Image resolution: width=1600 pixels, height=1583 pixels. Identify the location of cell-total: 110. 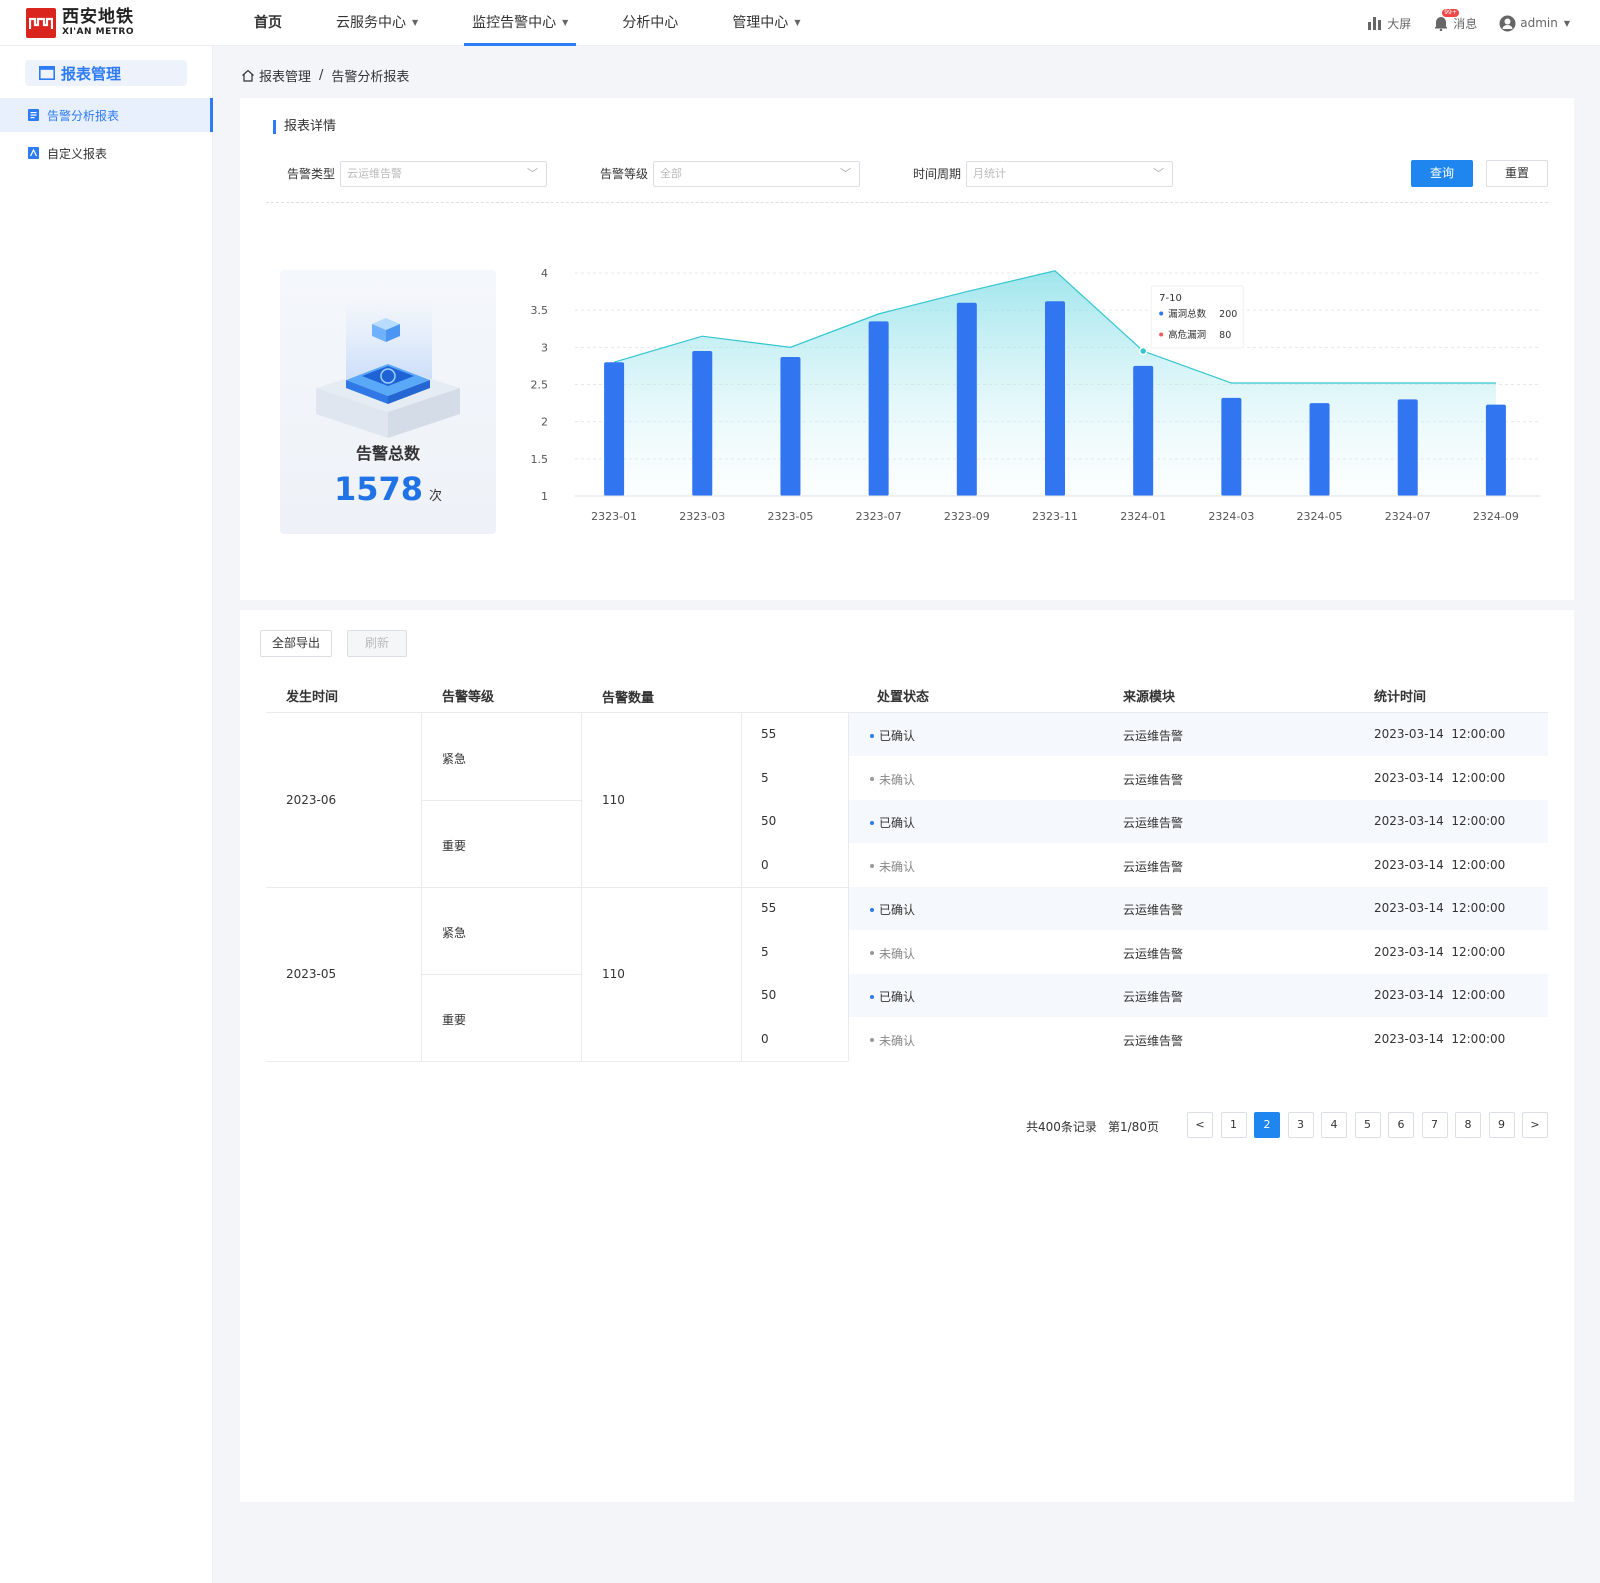
(613, 974).